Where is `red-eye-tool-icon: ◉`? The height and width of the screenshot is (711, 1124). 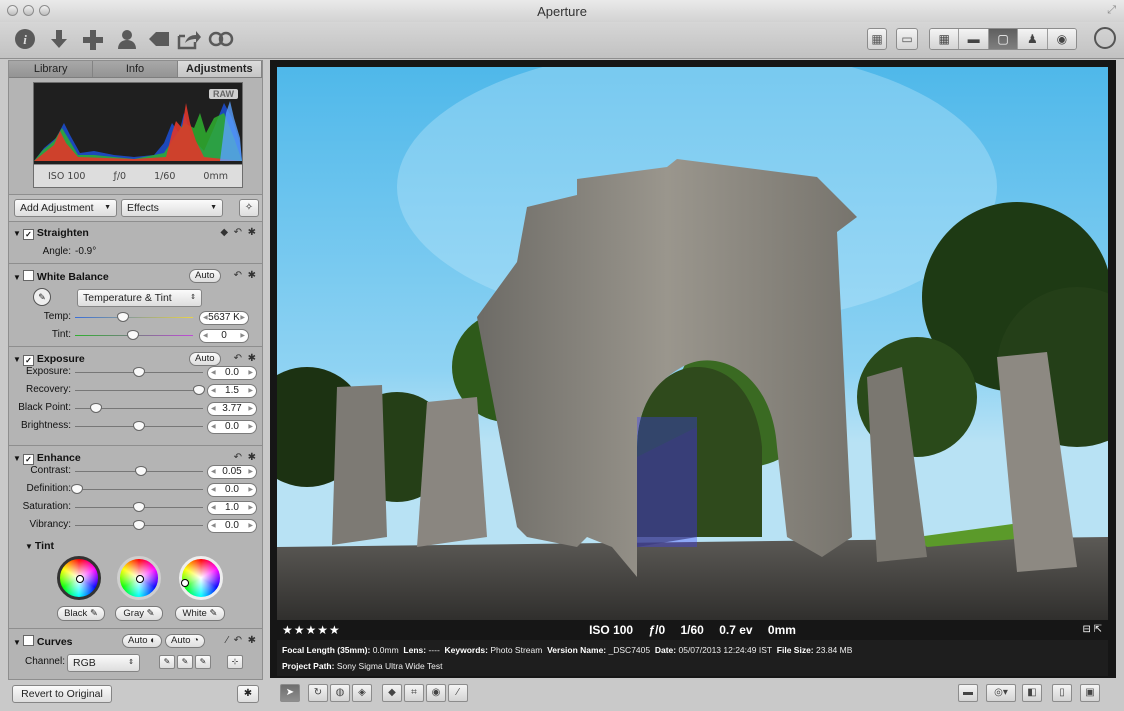 red-eye-tool-icon: ◉ is located at coordinates (436, 693).